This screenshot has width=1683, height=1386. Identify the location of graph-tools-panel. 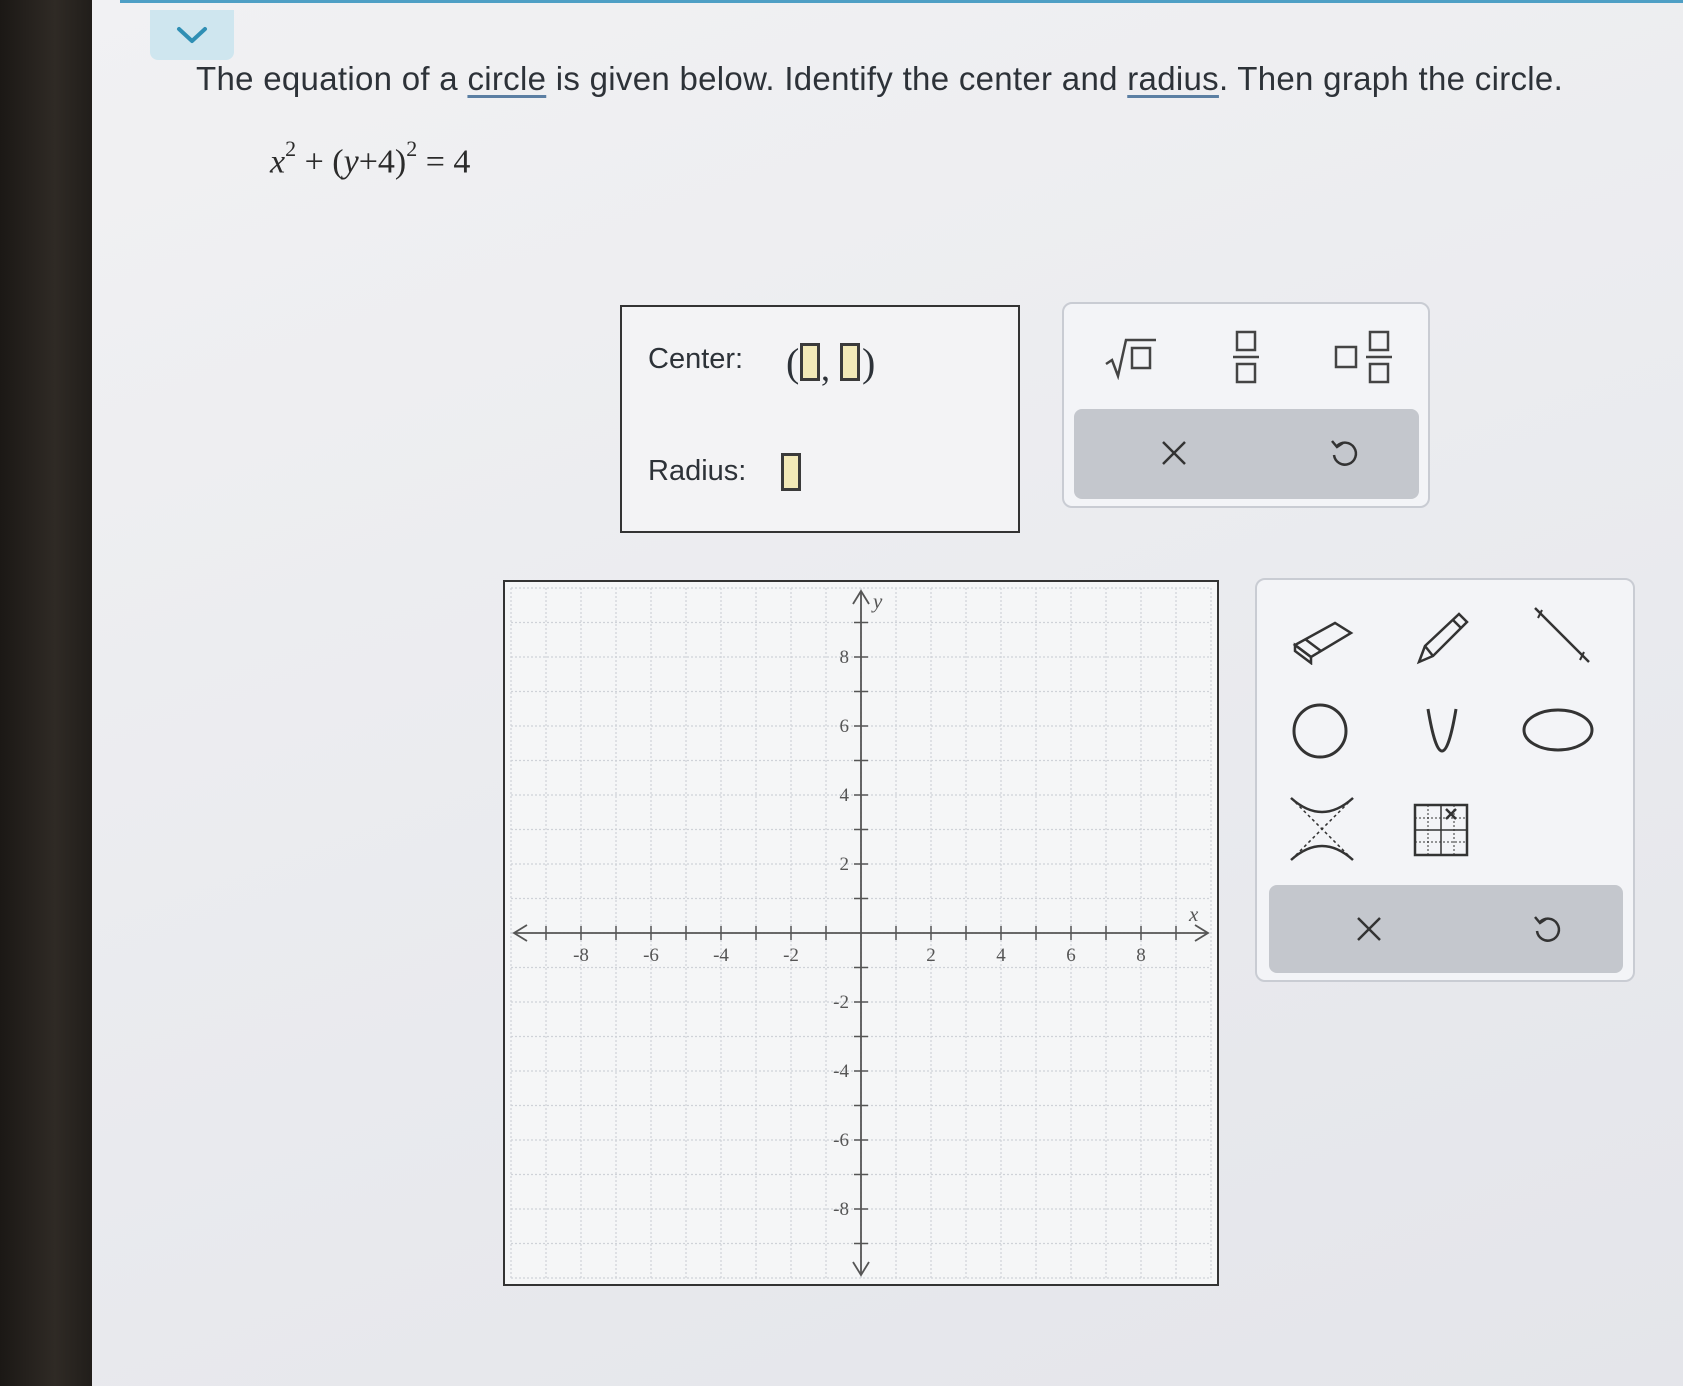
(1445, 780).